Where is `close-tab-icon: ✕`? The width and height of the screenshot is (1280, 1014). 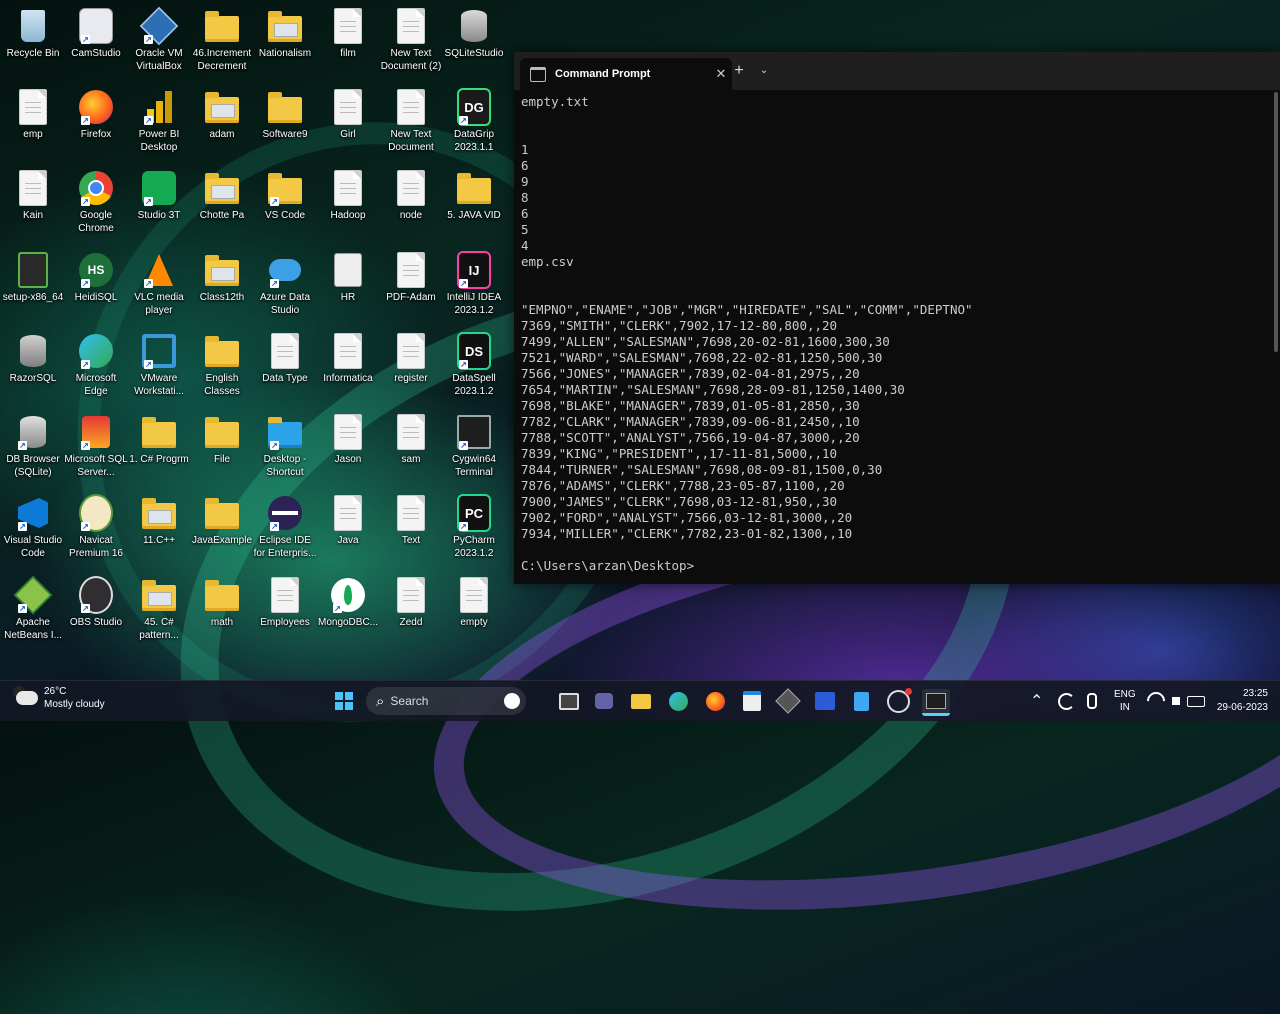
close-tab-icon: ✕ is located at coordinates (721, 74).